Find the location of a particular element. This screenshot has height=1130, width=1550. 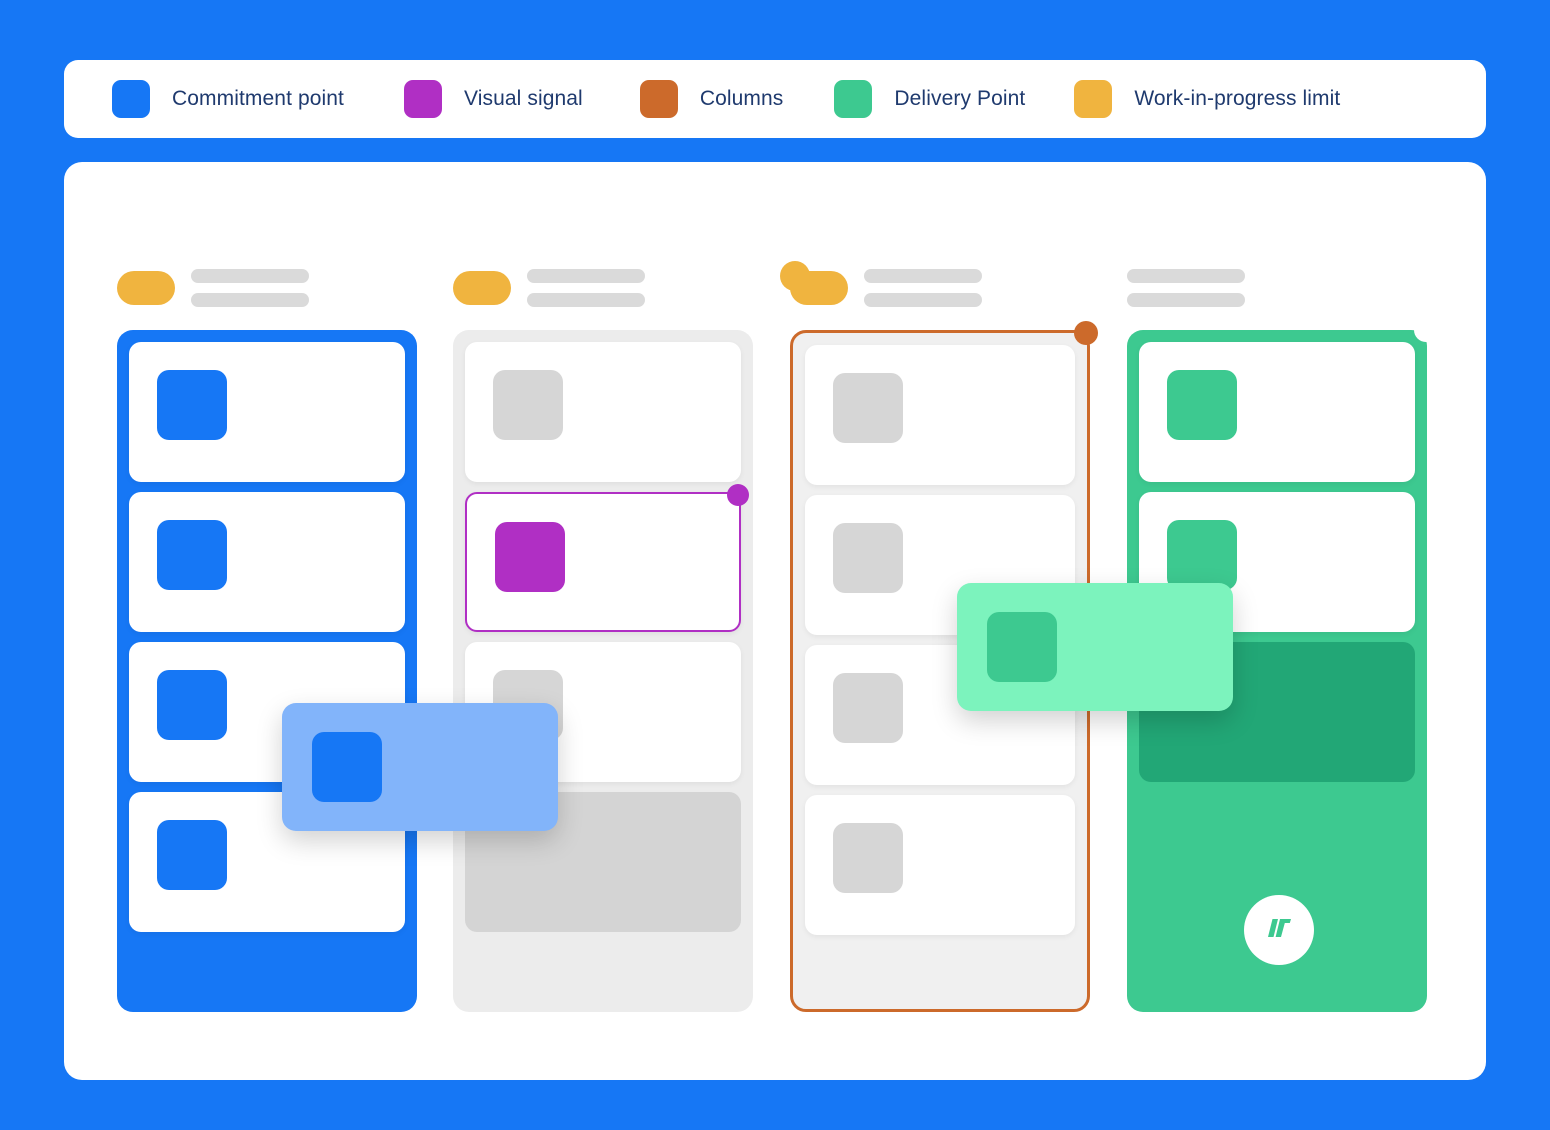

legend-item-work-in-progress-limit: Work-in-progress limit is located at coordinates (1207, 99).